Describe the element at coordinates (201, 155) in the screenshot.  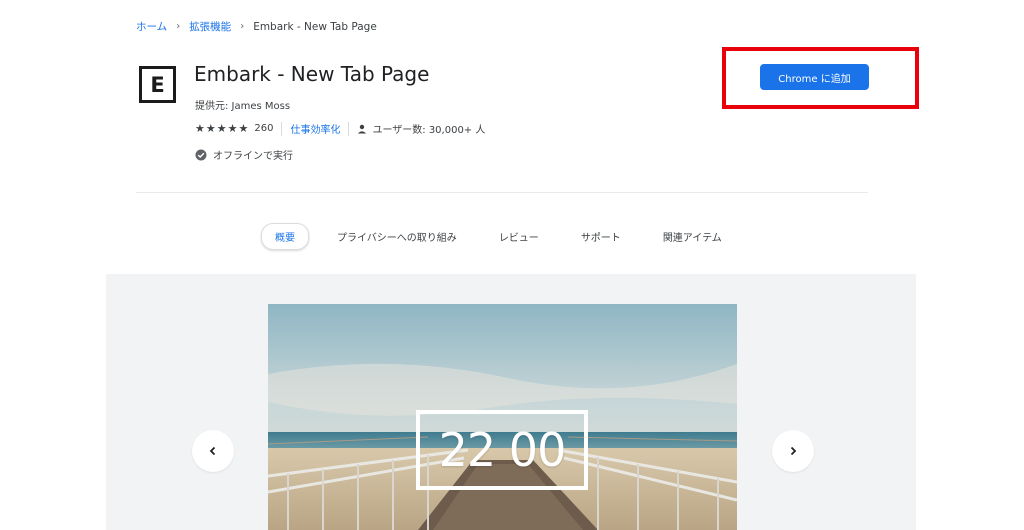
I see `check-circle-icon` at that location.